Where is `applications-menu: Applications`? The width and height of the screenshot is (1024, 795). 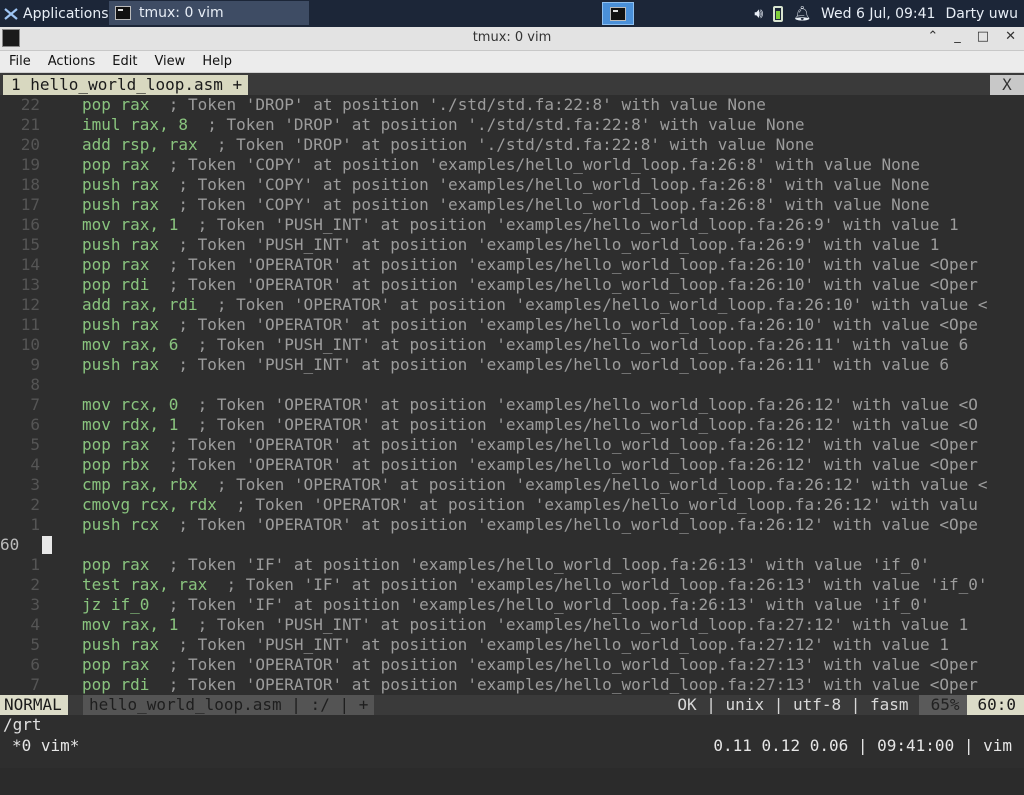
applications-menu: Applications is located at coordinates (54, 13).